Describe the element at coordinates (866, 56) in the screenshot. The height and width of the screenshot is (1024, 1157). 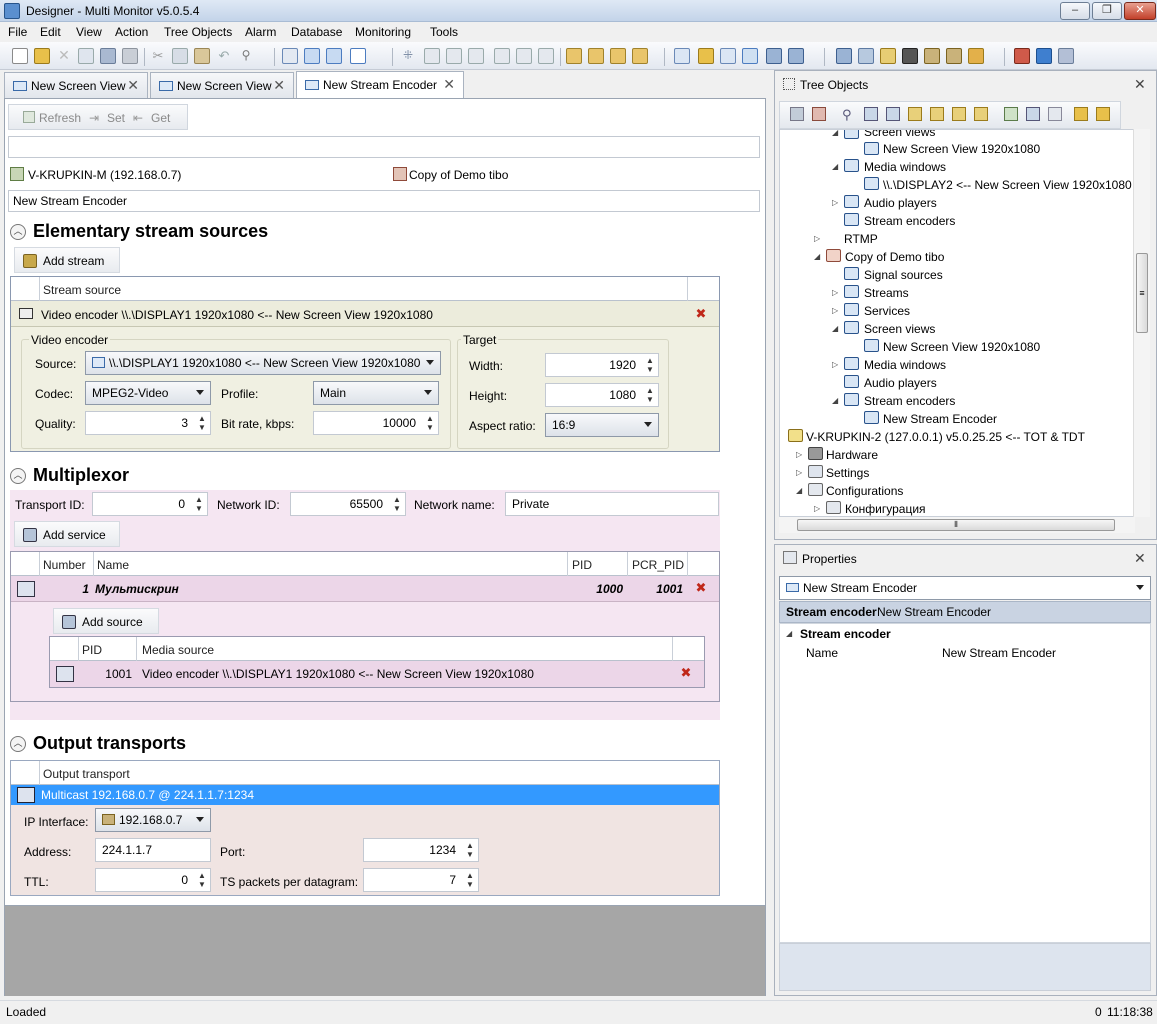
I see `network-icon` at that location.